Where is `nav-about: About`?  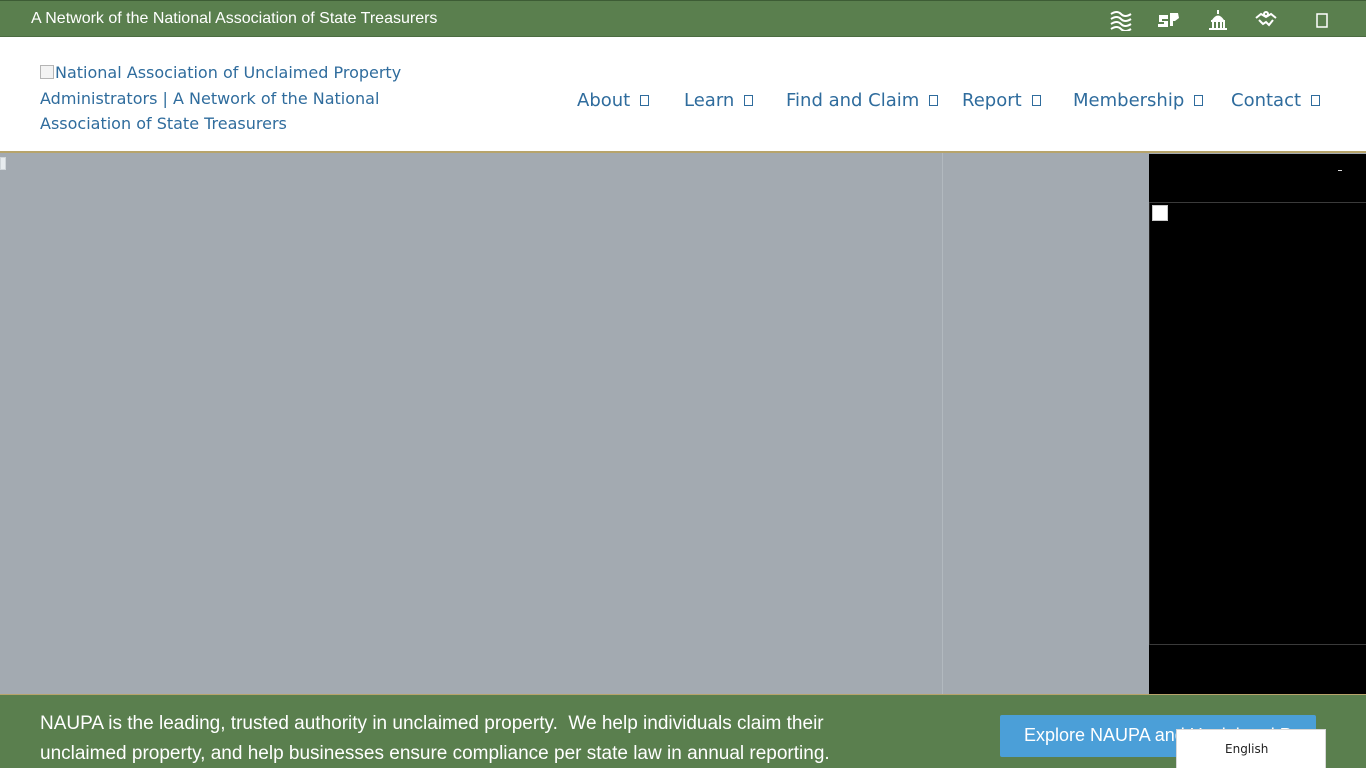 nav-about: About is located at coordinates (613, 101).